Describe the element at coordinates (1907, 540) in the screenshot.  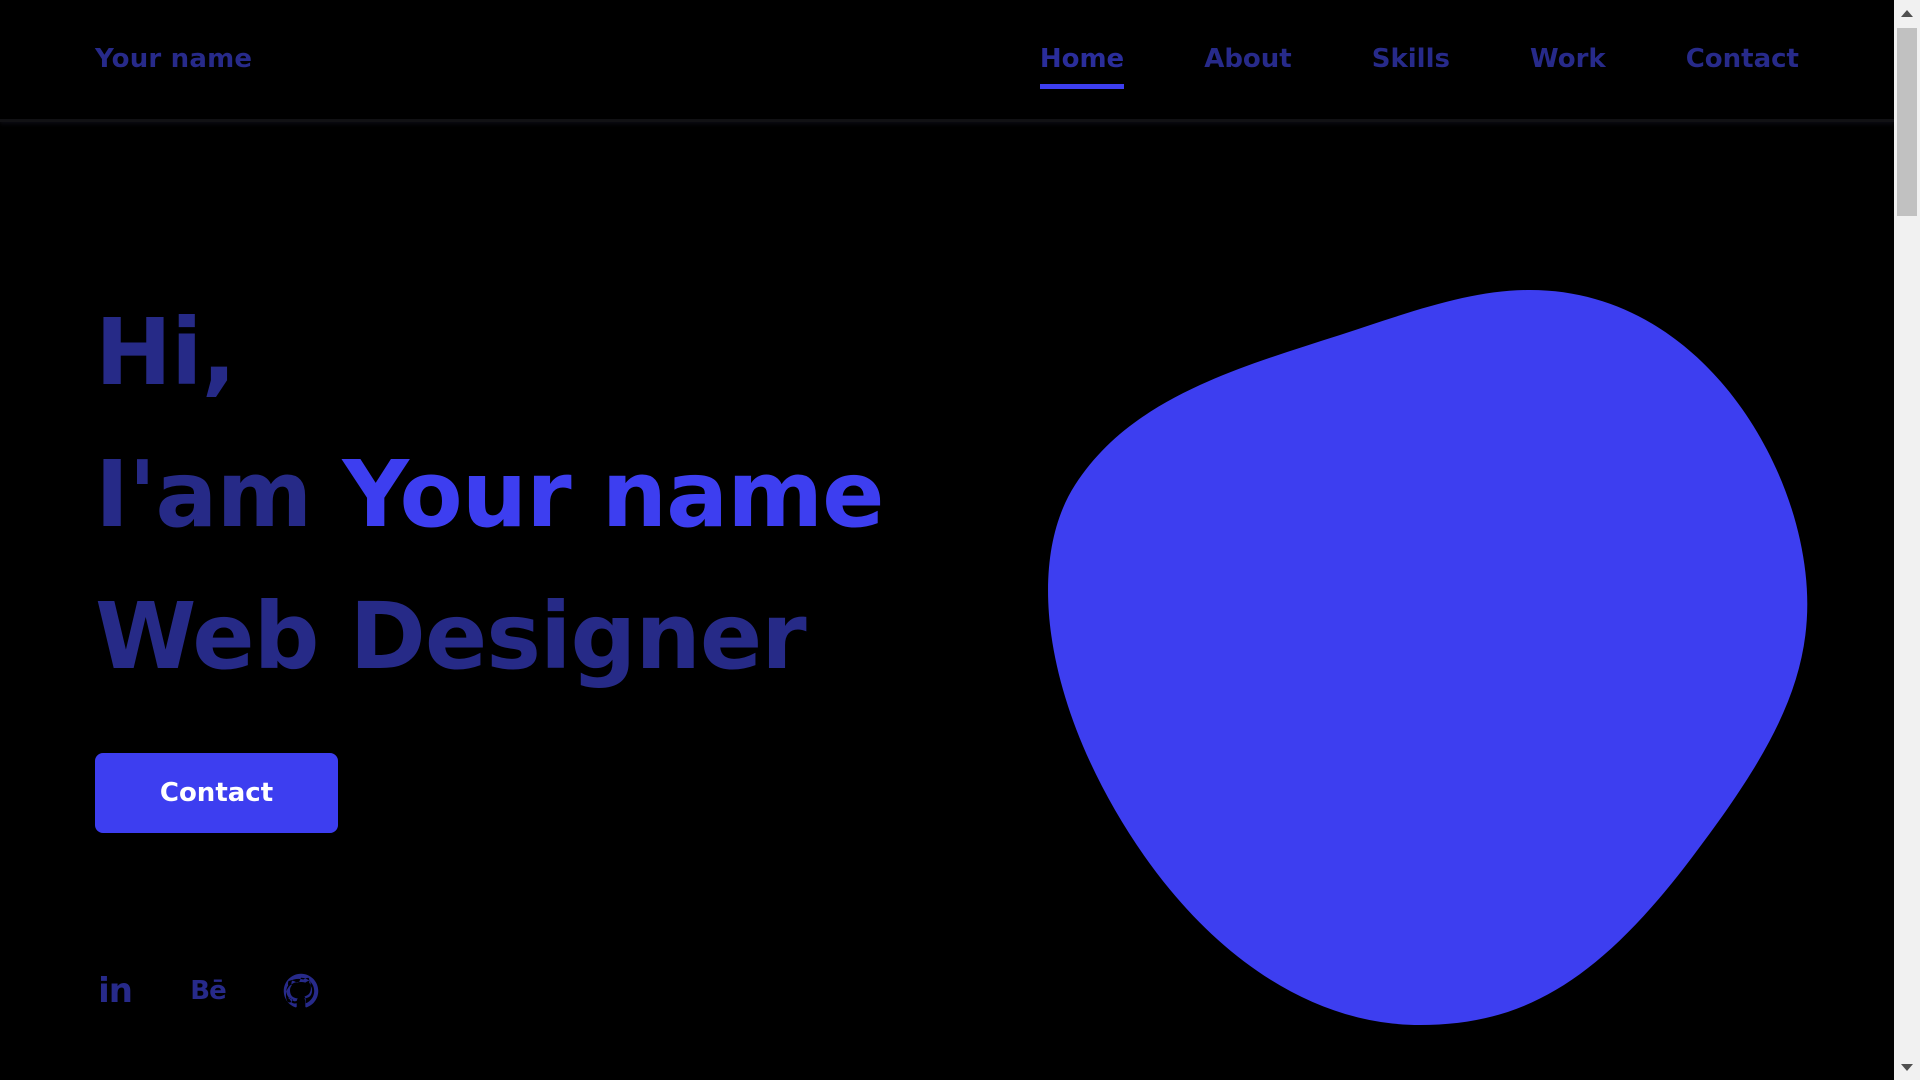
I see `page-scrollbar` at that location.